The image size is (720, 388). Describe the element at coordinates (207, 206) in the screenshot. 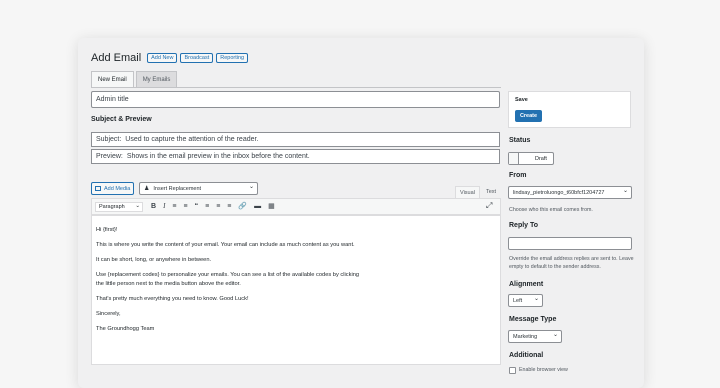

I see `align-left-icon: ≡` at that location.